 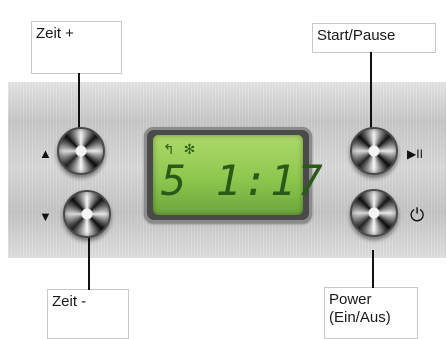 I want to click on lcd-display: ↰ ✻ 5 1:17, so click(x=239, y=175).